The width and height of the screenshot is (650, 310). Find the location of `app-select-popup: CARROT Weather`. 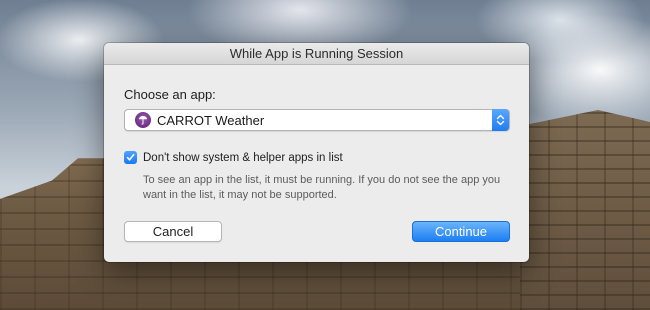

app-select-popup: CARROT Weather is located at coordinates (317, 120).